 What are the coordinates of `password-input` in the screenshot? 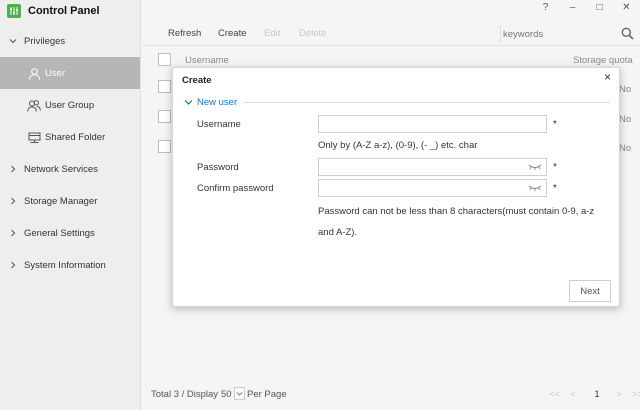 It's located at (432, 167).